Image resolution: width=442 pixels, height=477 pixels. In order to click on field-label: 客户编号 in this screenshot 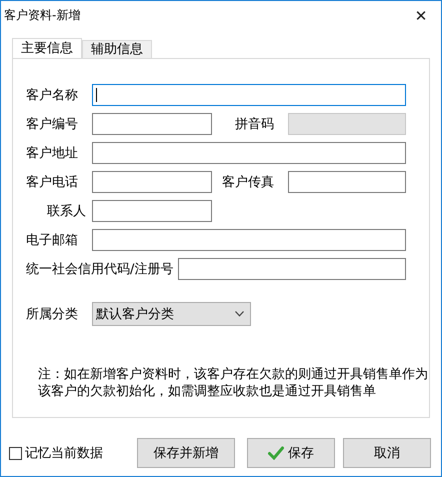, I will do `click(52, 124)`.